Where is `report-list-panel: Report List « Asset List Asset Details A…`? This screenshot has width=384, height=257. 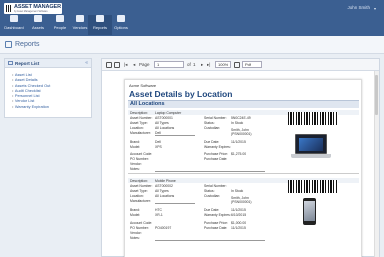 report-list-panel: Report List « Asset List Asset Details A… is located at coordinates (48, 88).